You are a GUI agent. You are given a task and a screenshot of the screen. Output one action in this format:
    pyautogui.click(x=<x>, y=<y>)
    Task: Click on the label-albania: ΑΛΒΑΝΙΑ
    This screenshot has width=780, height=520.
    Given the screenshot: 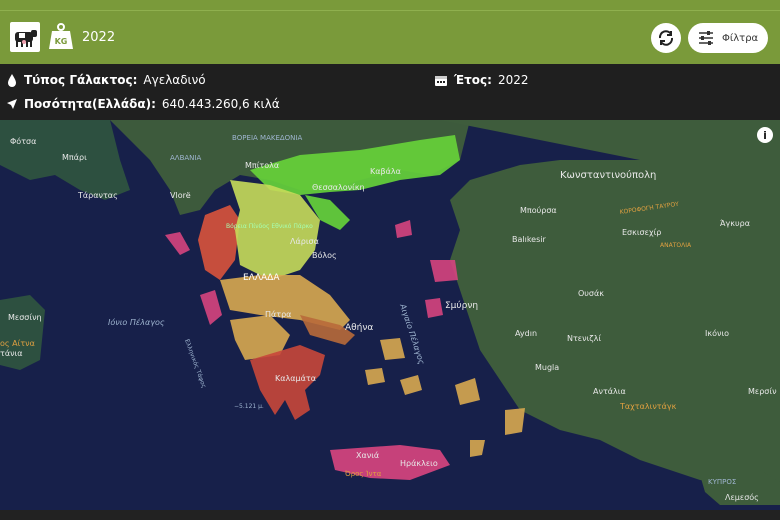 What is the action you would take?
    pyautogui.click(x=185, y=158)
    